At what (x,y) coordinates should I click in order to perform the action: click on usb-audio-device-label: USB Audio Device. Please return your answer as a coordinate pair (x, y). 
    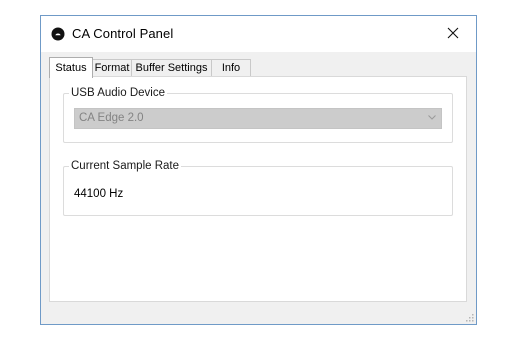
    Looking at the image, I should click on (118, 93).